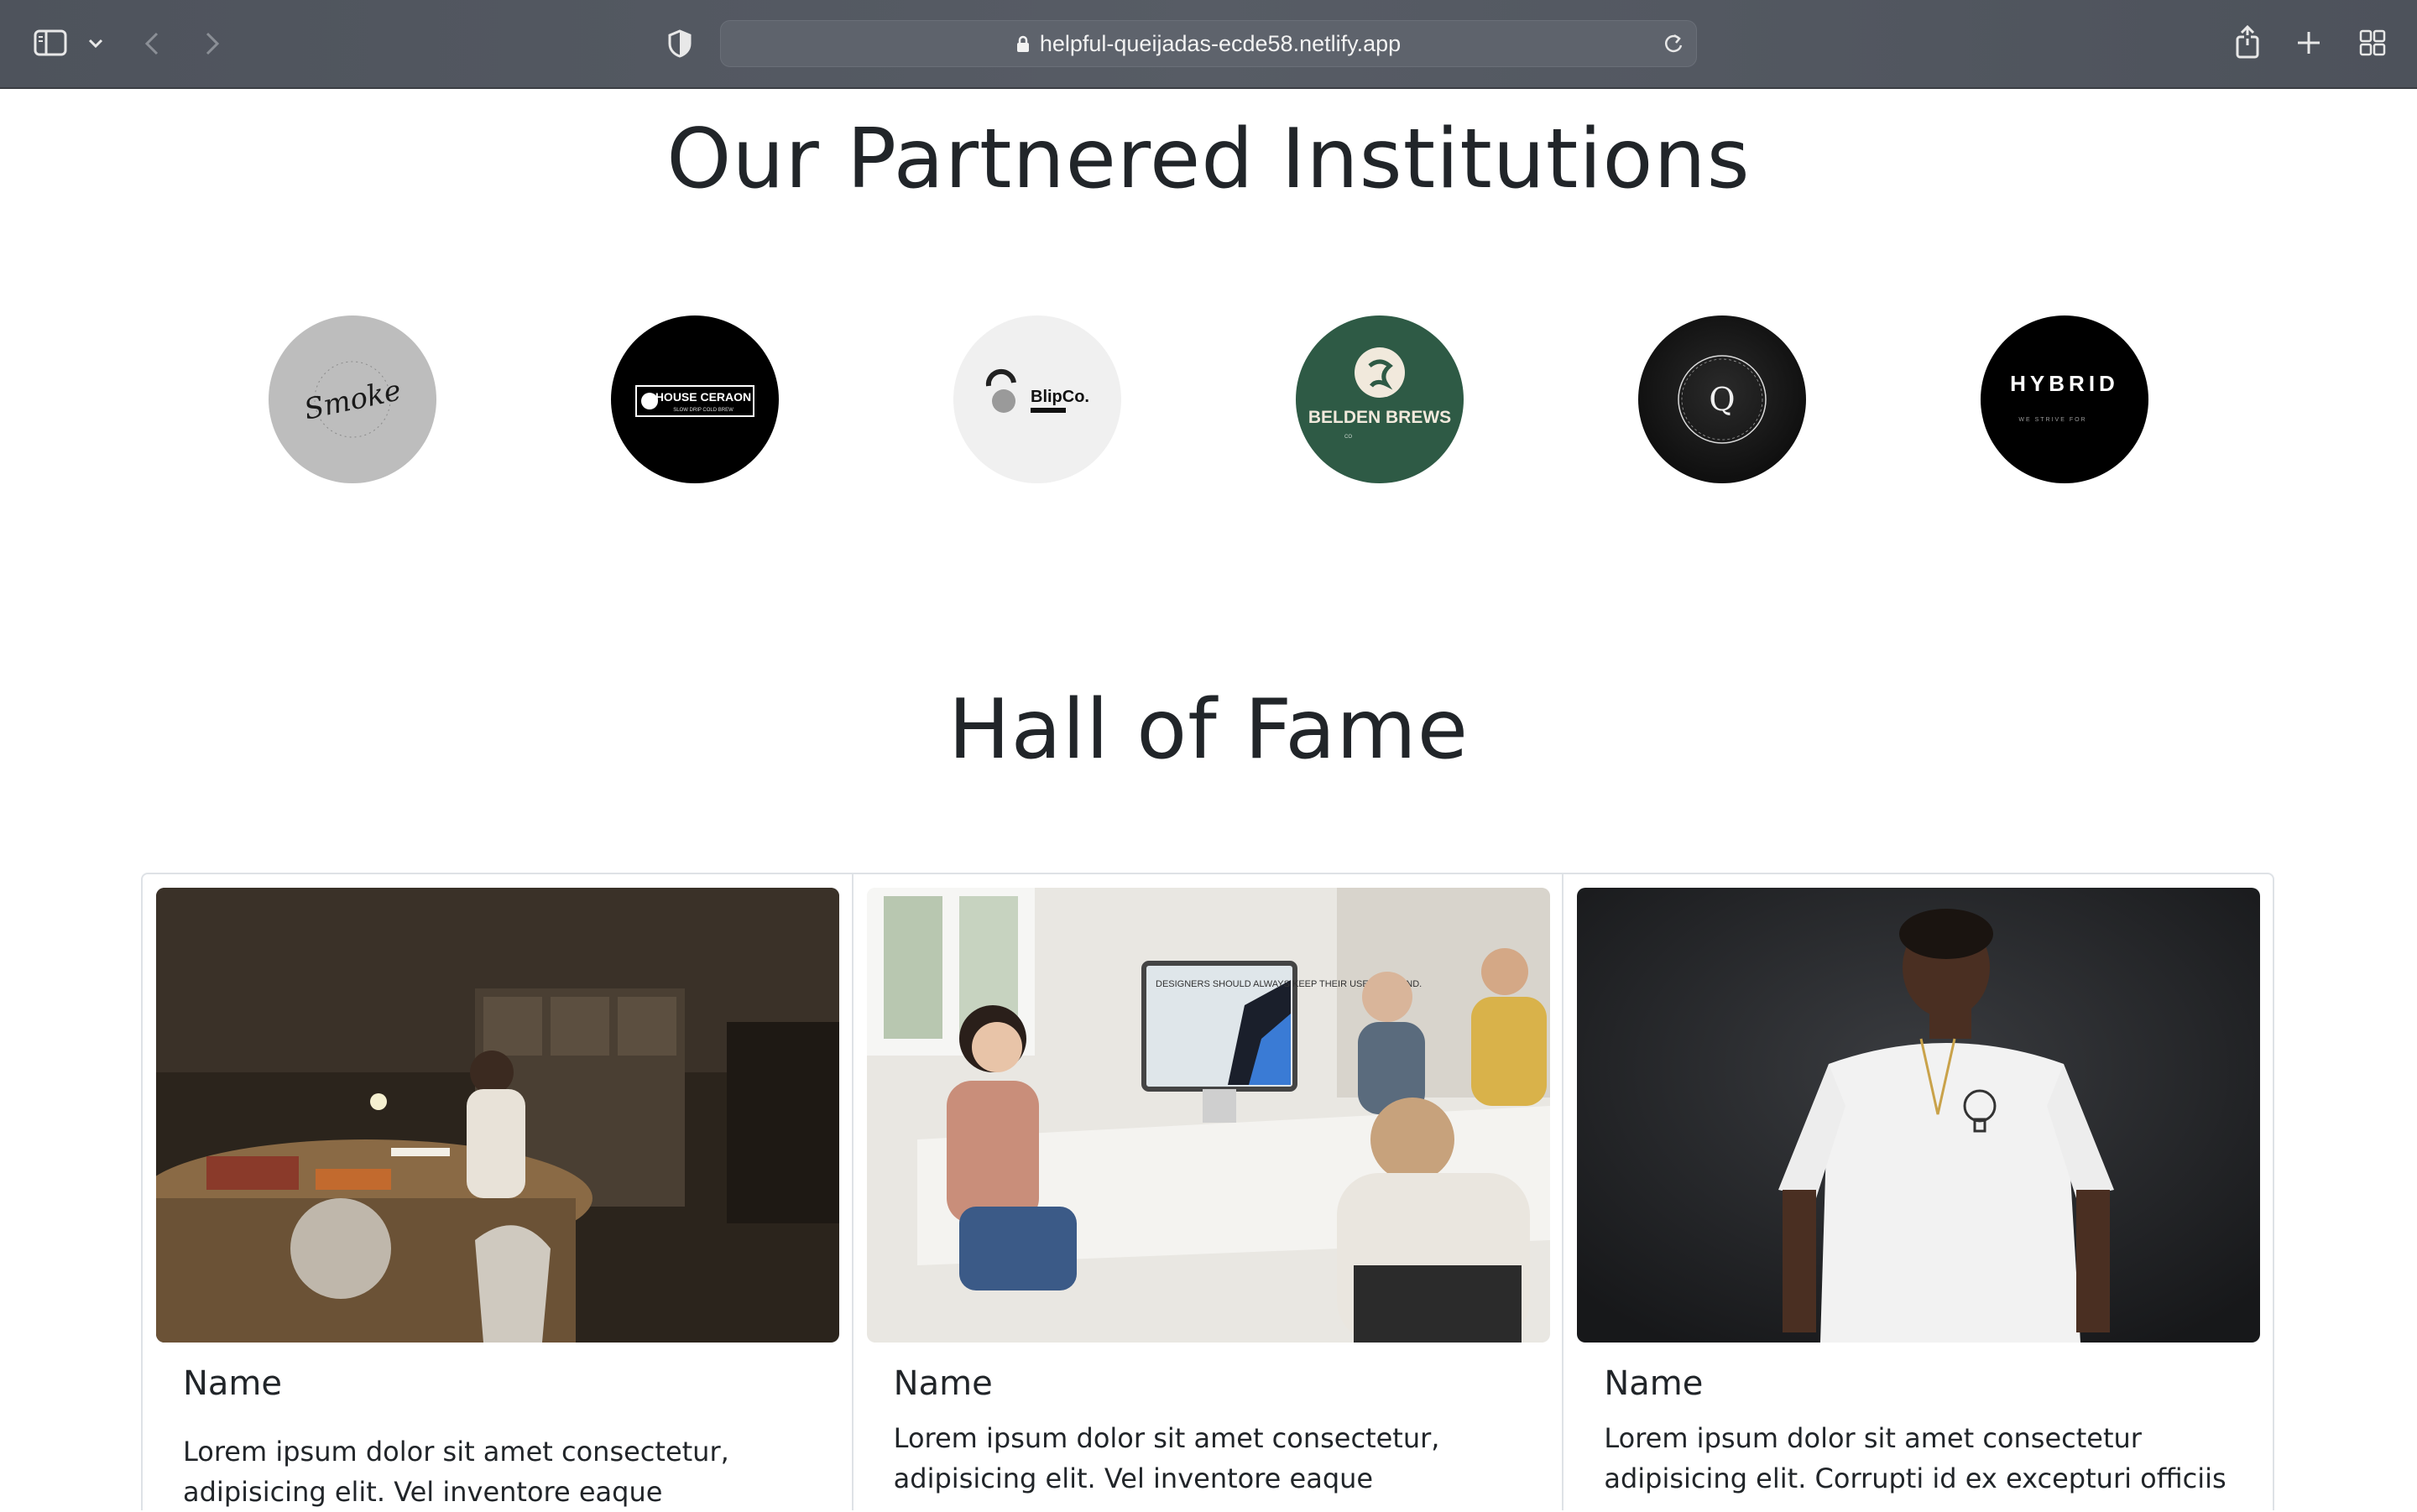 This screenshot has width=2417, height=1512. What do you see at coordinates (680, 44) in the screenshot?
I see `shield-icon` at bounding box center [680, 44].